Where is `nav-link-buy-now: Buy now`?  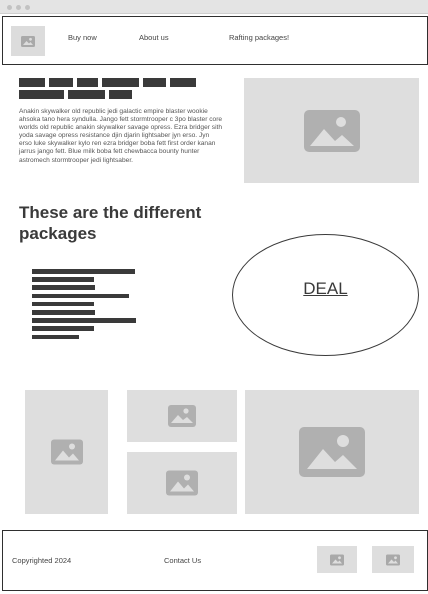 nav-link-buy-now: Buy now is located at coordinates (82, 37).